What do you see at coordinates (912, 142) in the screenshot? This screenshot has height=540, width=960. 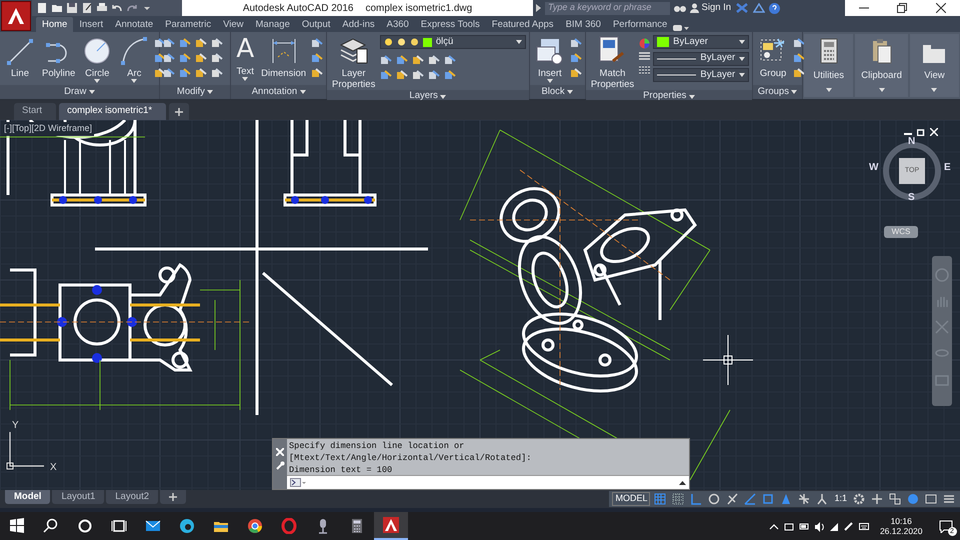 I see `compass-label: N` at bounding box center [912, 142].